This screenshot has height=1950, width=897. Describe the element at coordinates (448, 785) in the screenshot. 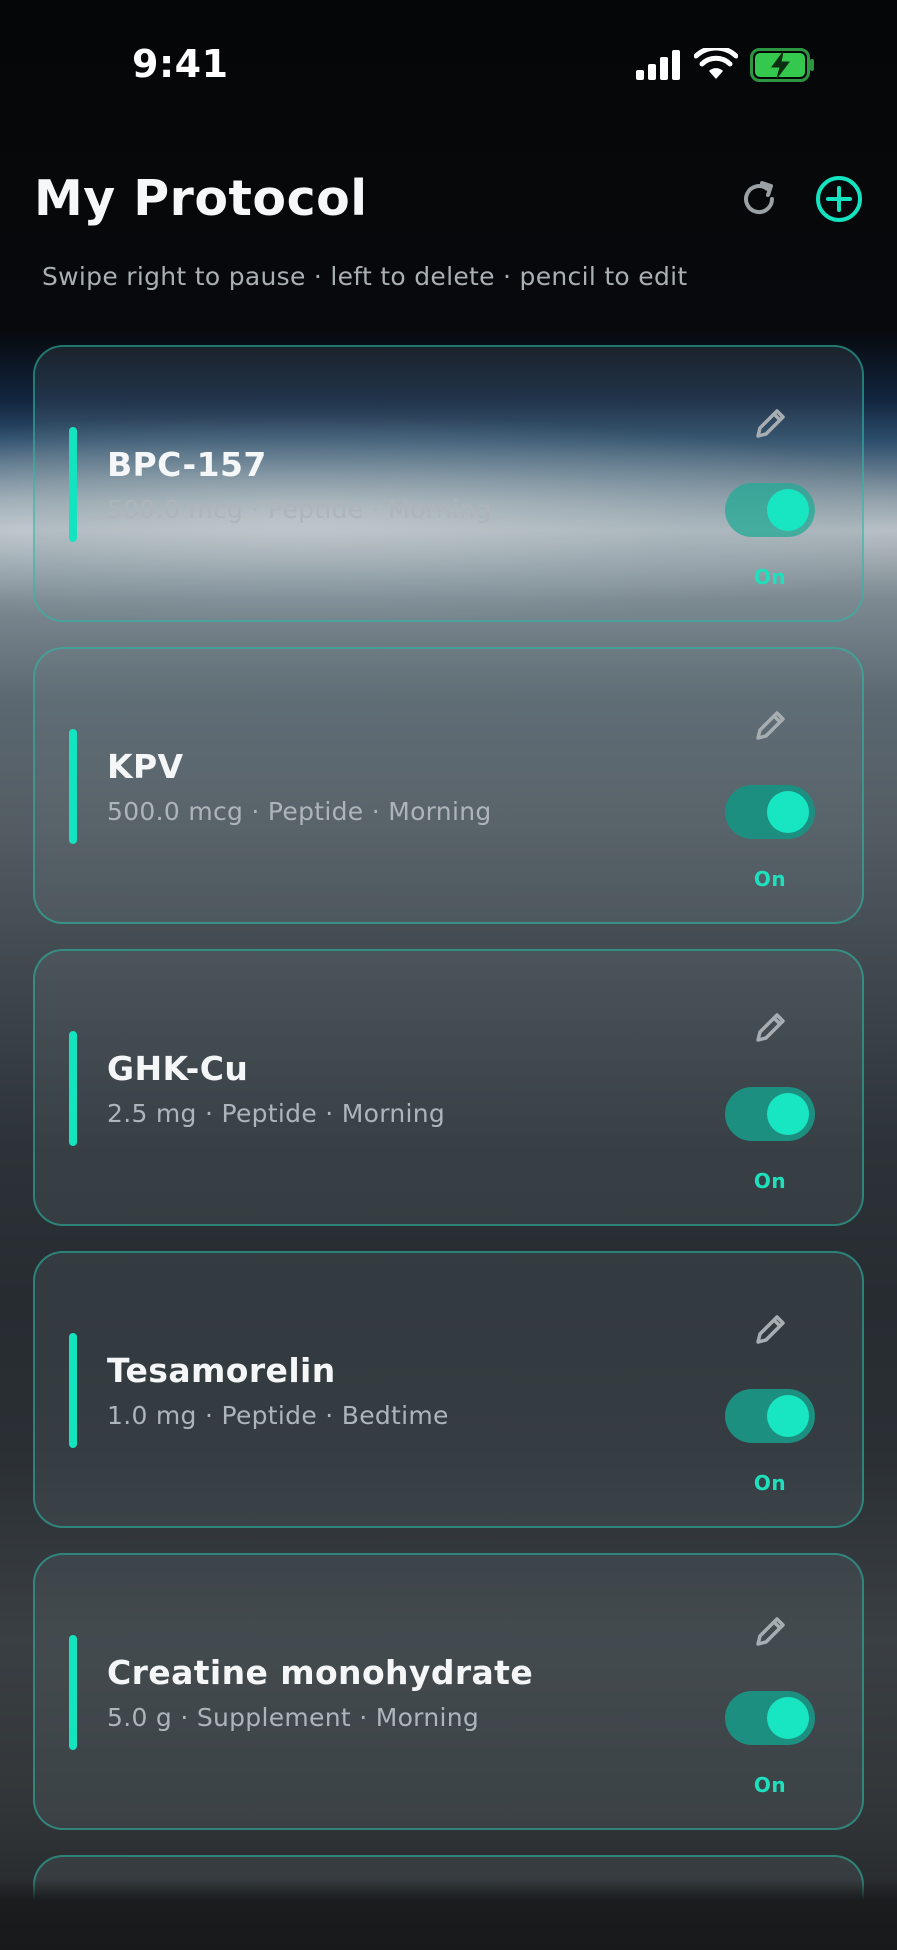

I see `protocol-card: KPV 500.0 mcg · Peptide · Morning On` at that location.